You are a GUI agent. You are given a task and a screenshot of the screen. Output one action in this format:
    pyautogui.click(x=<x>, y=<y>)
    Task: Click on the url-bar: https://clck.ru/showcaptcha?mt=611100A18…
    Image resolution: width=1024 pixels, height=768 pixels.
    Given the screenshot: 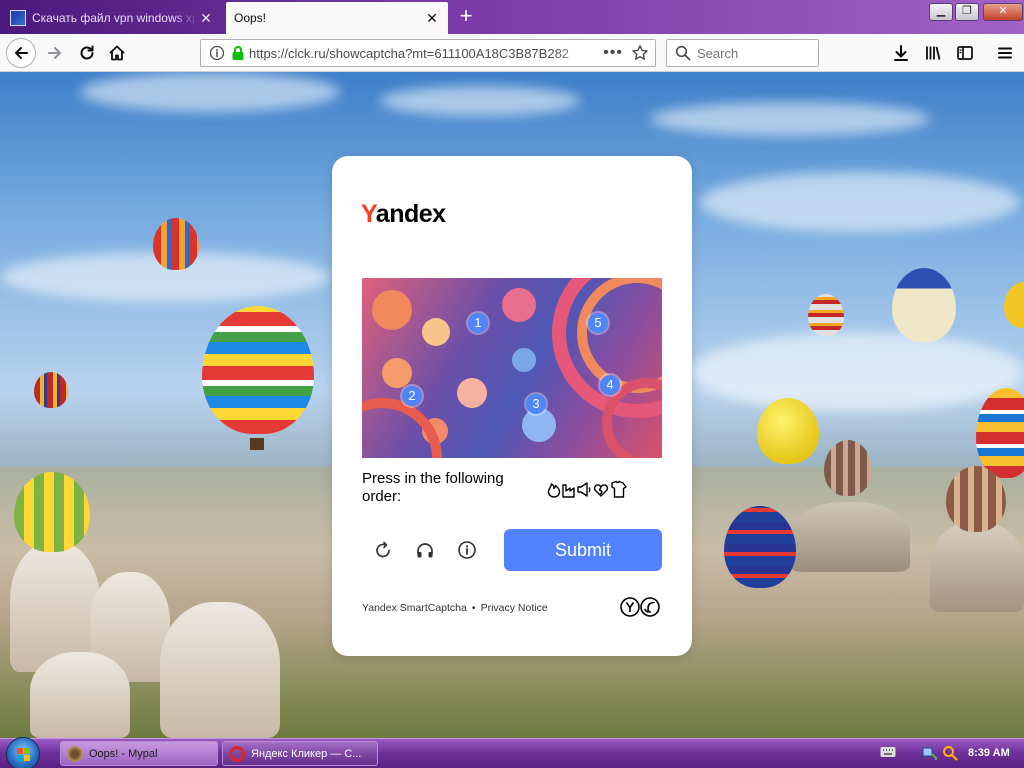 What is the action you would take?
    pyautogui.click(x=428, y=53)
    